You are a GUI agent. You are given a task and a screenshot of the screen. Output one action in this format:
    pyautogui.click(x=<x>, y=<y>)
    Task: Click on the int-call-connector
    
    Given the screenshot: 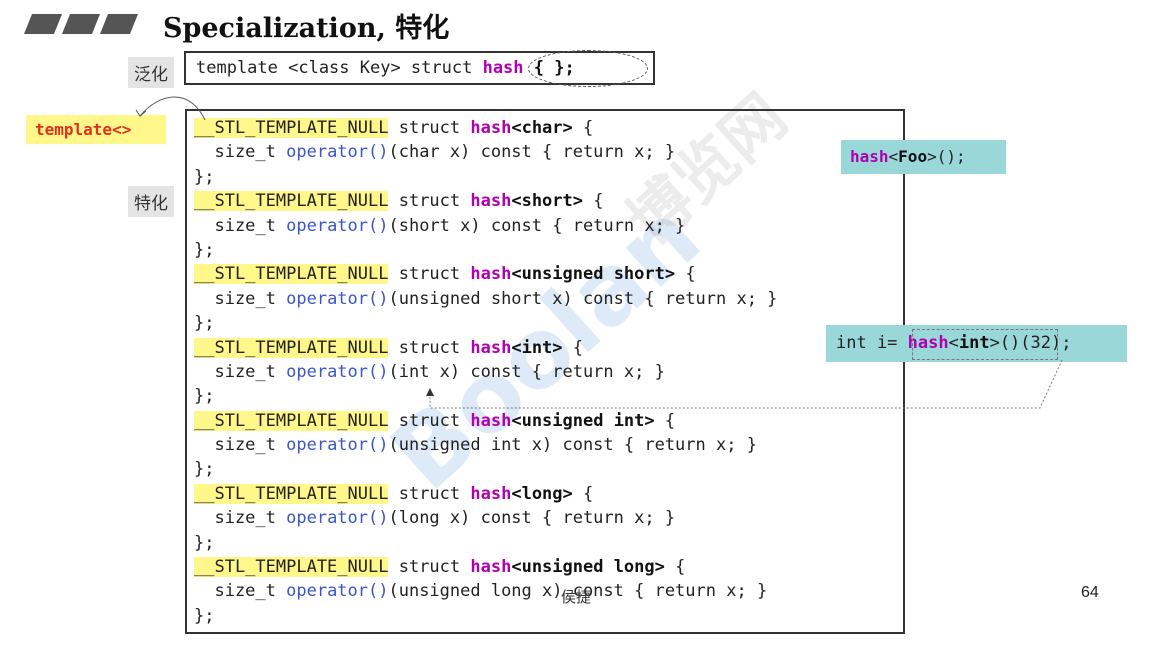 What is the action you would take?
    pyautogui.click(x=746, y=384)
    